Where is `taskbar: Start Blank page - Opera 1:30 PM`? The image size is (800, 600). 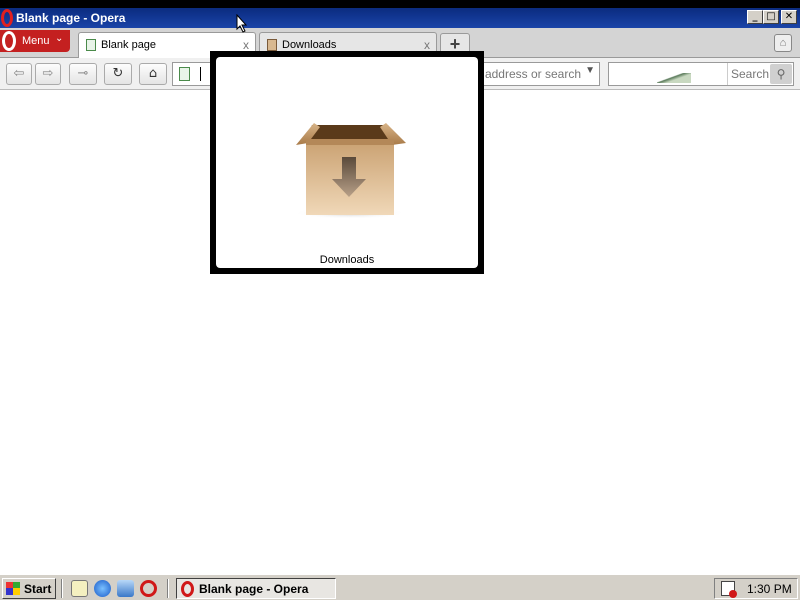 taskbar: Start Blank page - Opera 1:30 PM is located at coordinates (400, 587).